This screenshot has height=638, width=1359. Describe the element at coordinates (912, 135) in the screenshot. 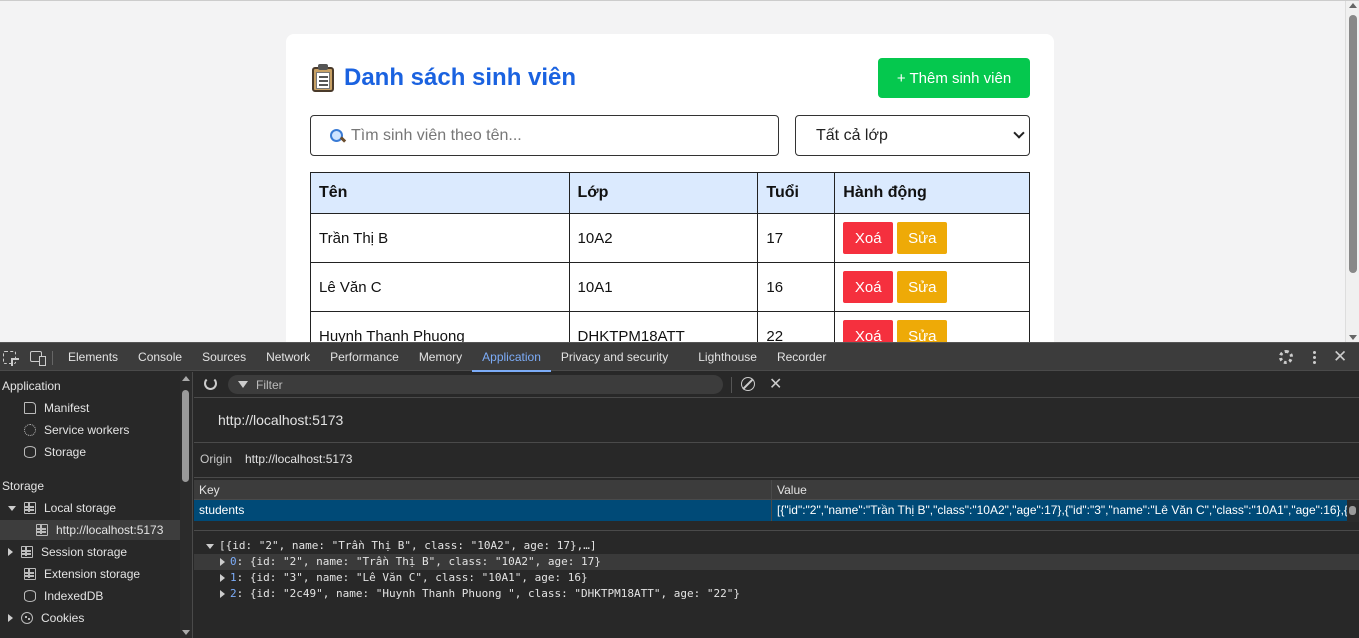

I see `class-filter-select: Tất cả lớp` at that location.